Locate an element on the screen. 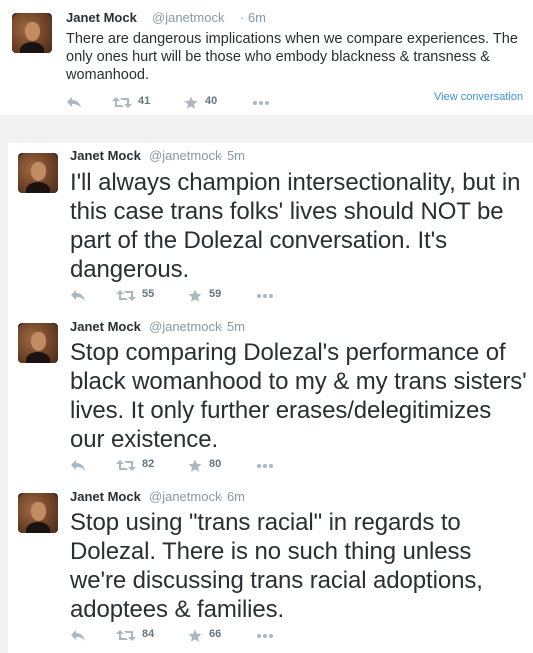 This screenshot has height=653, width=533. favorite-count: 40 is located at coordinates (211, 101).